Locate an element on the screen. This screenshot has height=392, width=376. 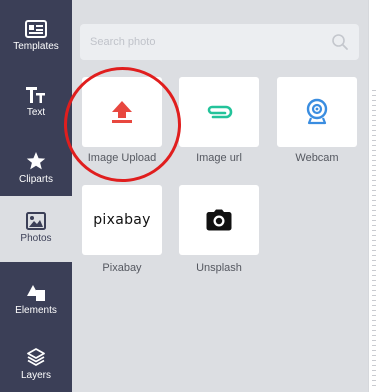
star-icon is located at coordinates (36, 161).